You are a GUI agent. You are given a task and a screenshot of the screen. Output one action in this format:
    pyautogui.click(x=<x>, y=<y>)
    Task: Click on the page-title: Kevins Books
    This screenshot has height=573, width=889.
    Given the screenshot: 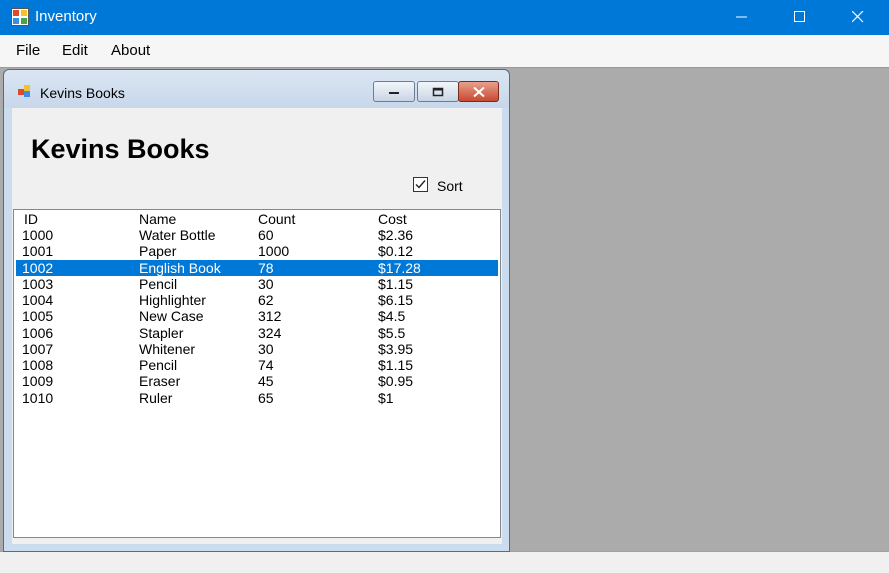 What is the action you would take?
    pyautogui.click(x=120, y=149)
    